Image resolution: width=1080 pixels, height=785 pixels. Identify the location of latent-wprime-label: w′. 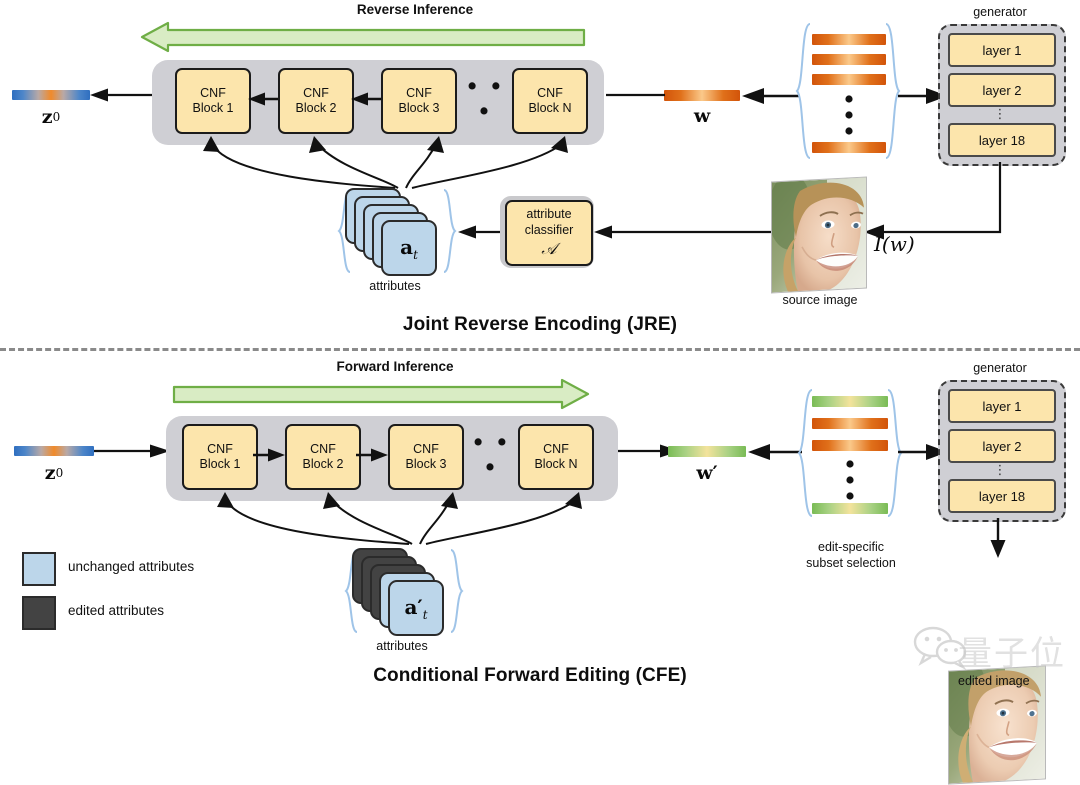
(707, 473).